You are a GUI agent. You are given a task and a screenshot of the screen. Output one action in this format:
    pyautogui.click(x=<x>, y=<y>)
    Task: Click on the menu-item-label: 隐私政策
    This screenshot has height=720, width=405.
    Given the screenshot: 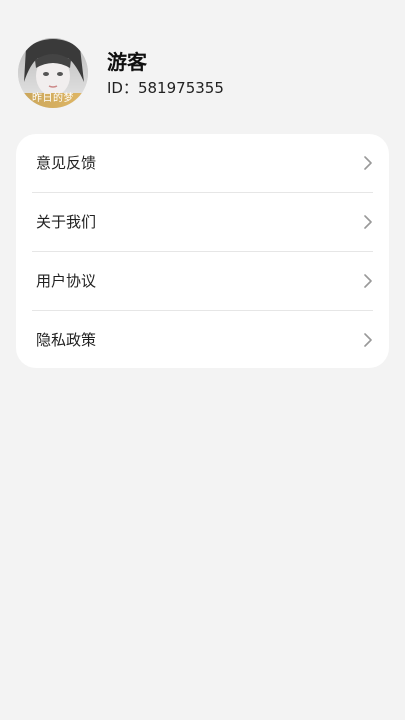 What is the action you would take?
    pyautogui.click(x=66, y=340)
    